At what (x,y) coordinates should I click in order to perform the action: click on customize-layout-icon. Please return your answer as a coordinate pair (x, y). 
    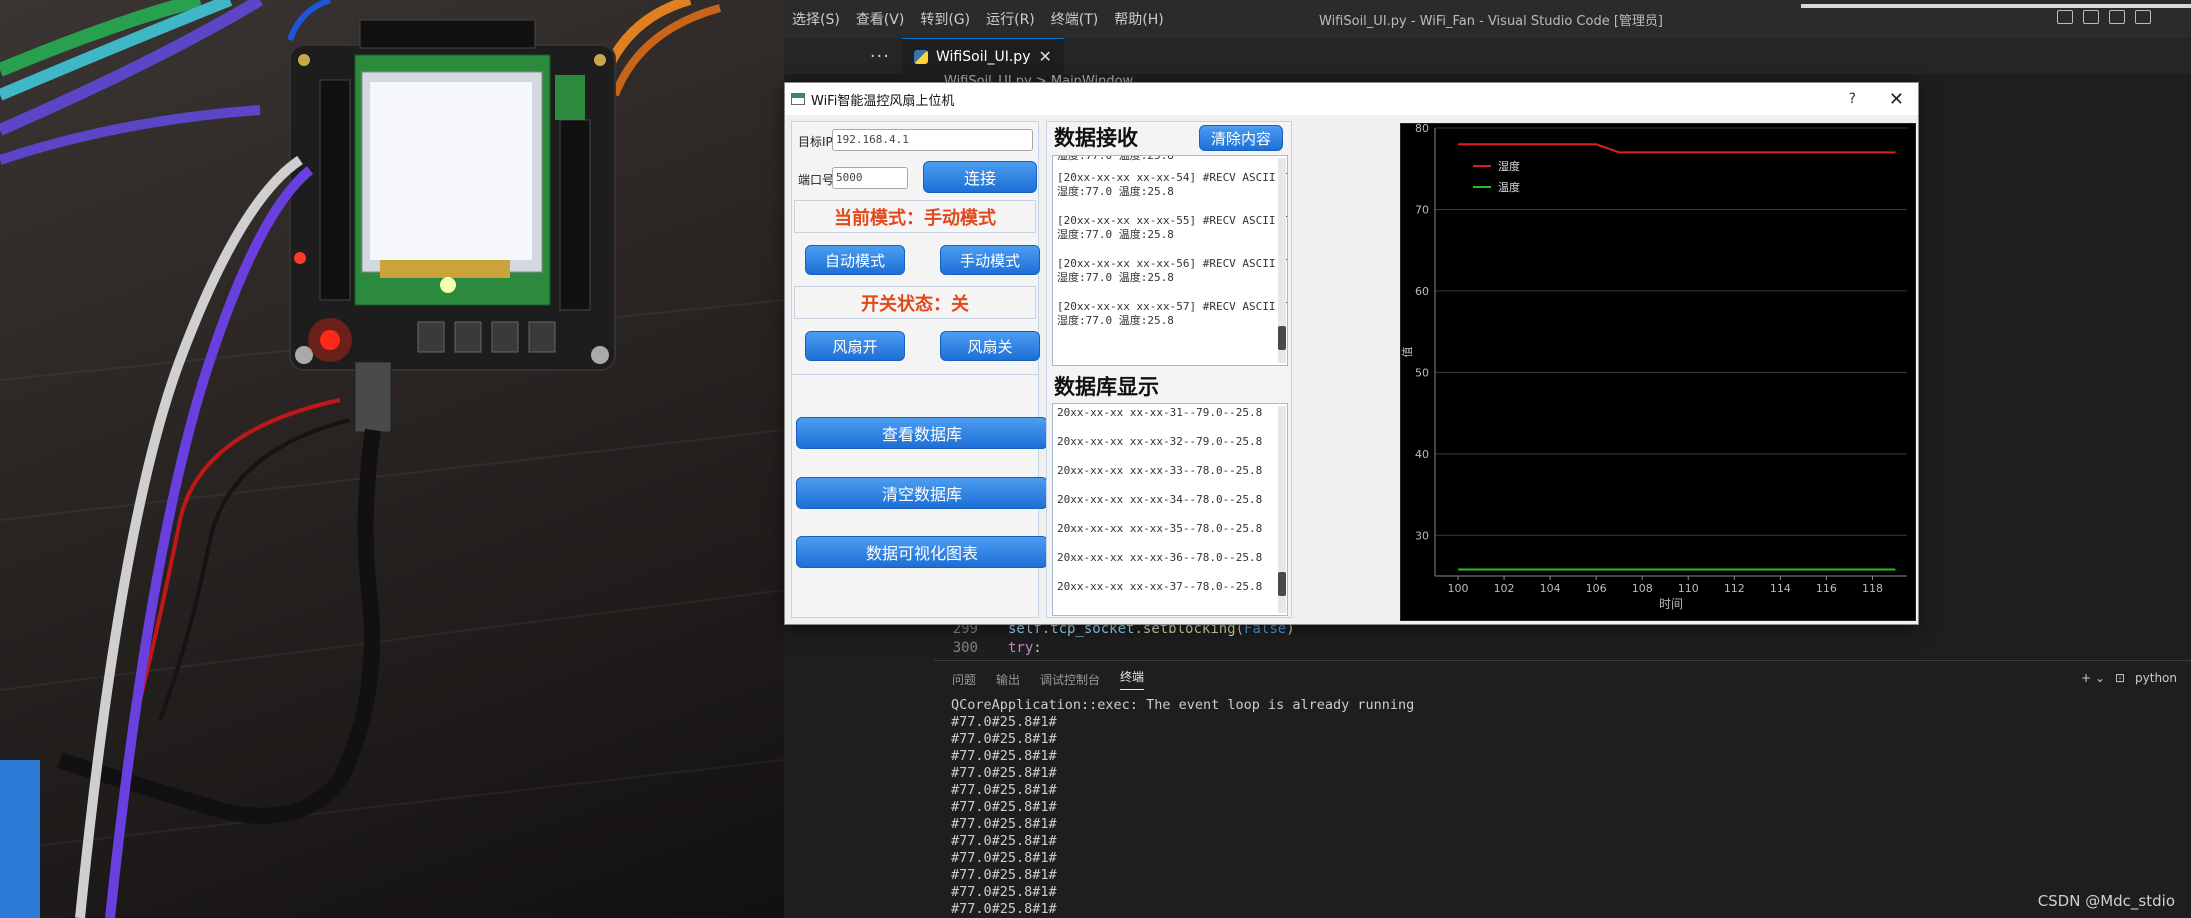
    Looking at the image, I should click on (2143, 17).